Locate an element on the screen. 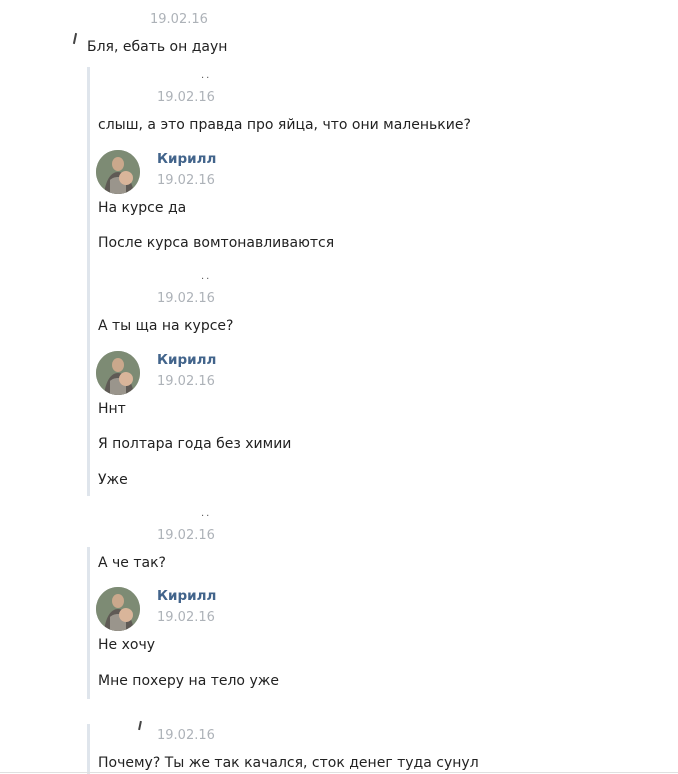 The width and height of the screenshot is (678, 774). message-text: Я полтара года без химии is located at coordinates (195, 444).